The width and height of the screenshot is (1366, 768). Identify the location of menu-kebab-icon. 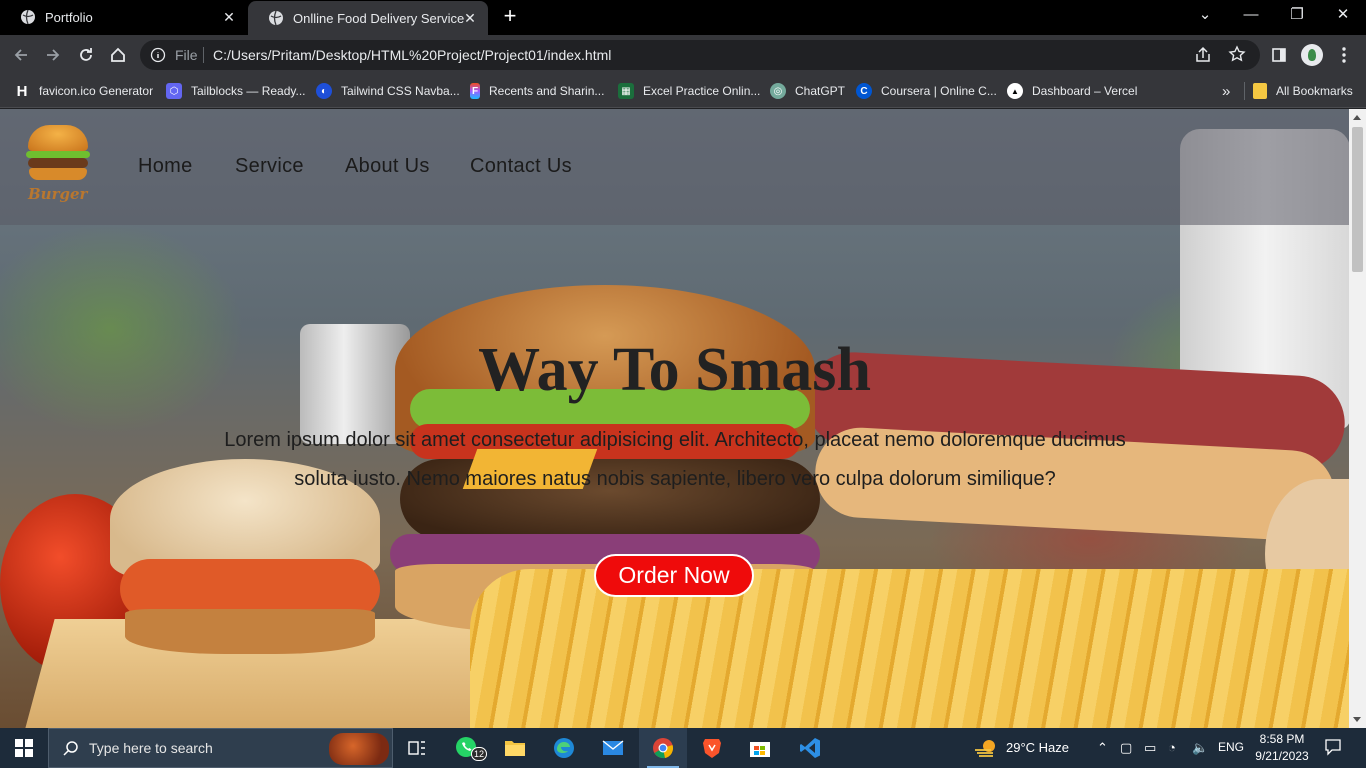
(1344, 55).